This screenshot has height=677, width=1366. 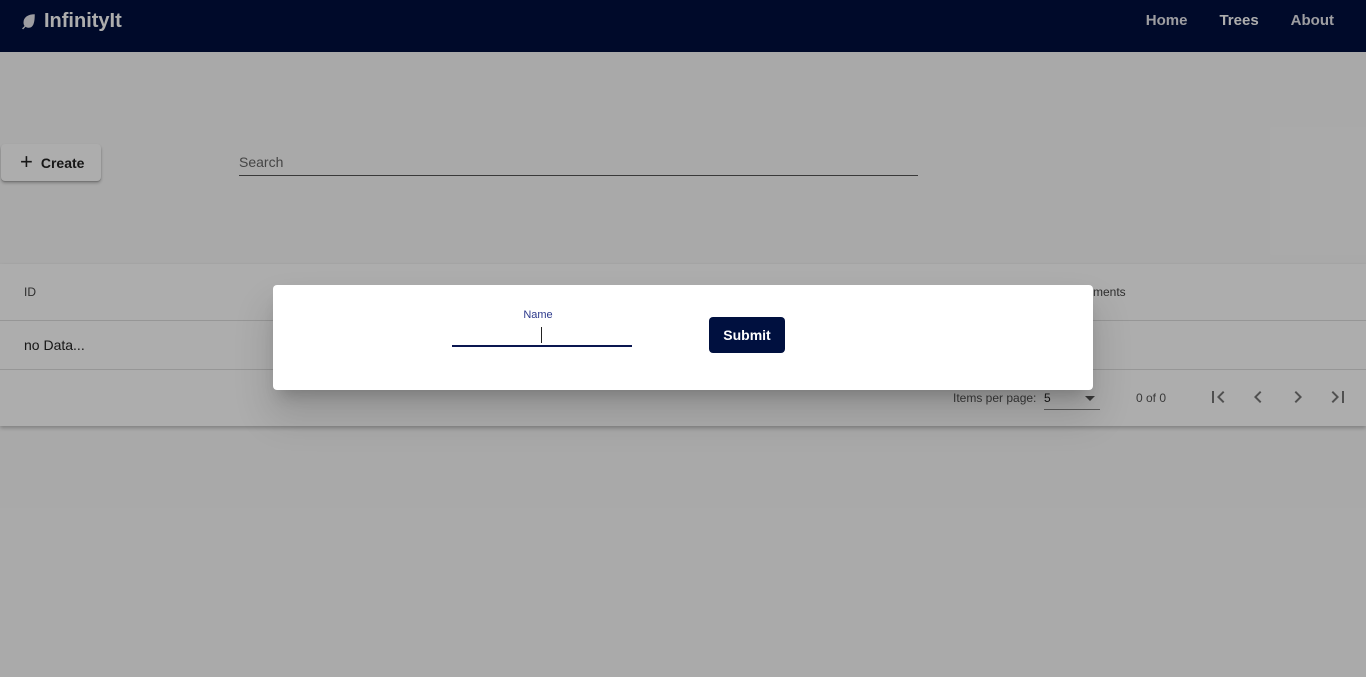 I want to click on name-input, so click(x=542, y=335).